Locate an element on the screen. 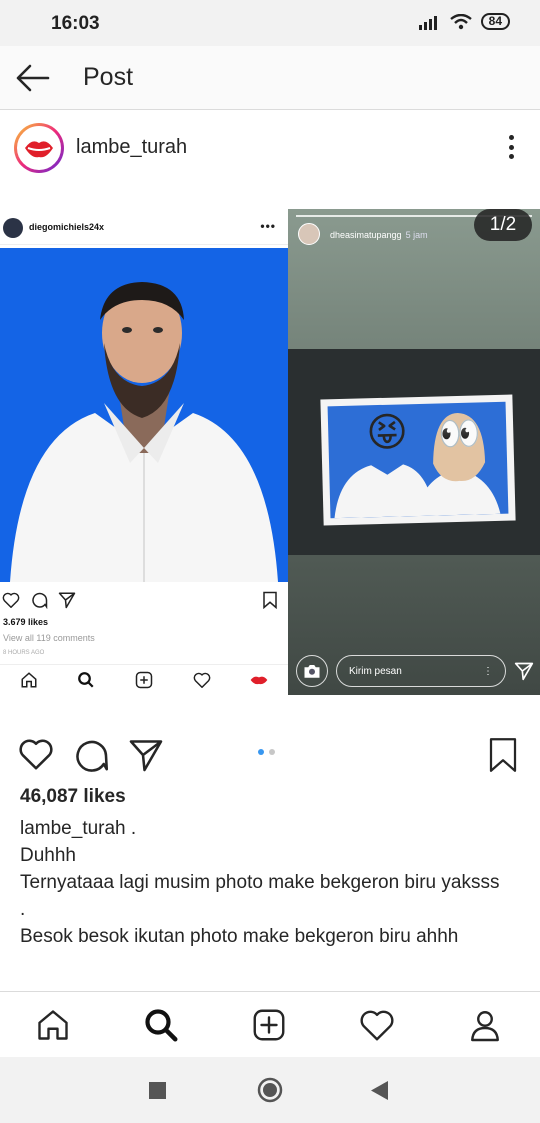  arrow-left-icon is located at coordinates (33, 78).